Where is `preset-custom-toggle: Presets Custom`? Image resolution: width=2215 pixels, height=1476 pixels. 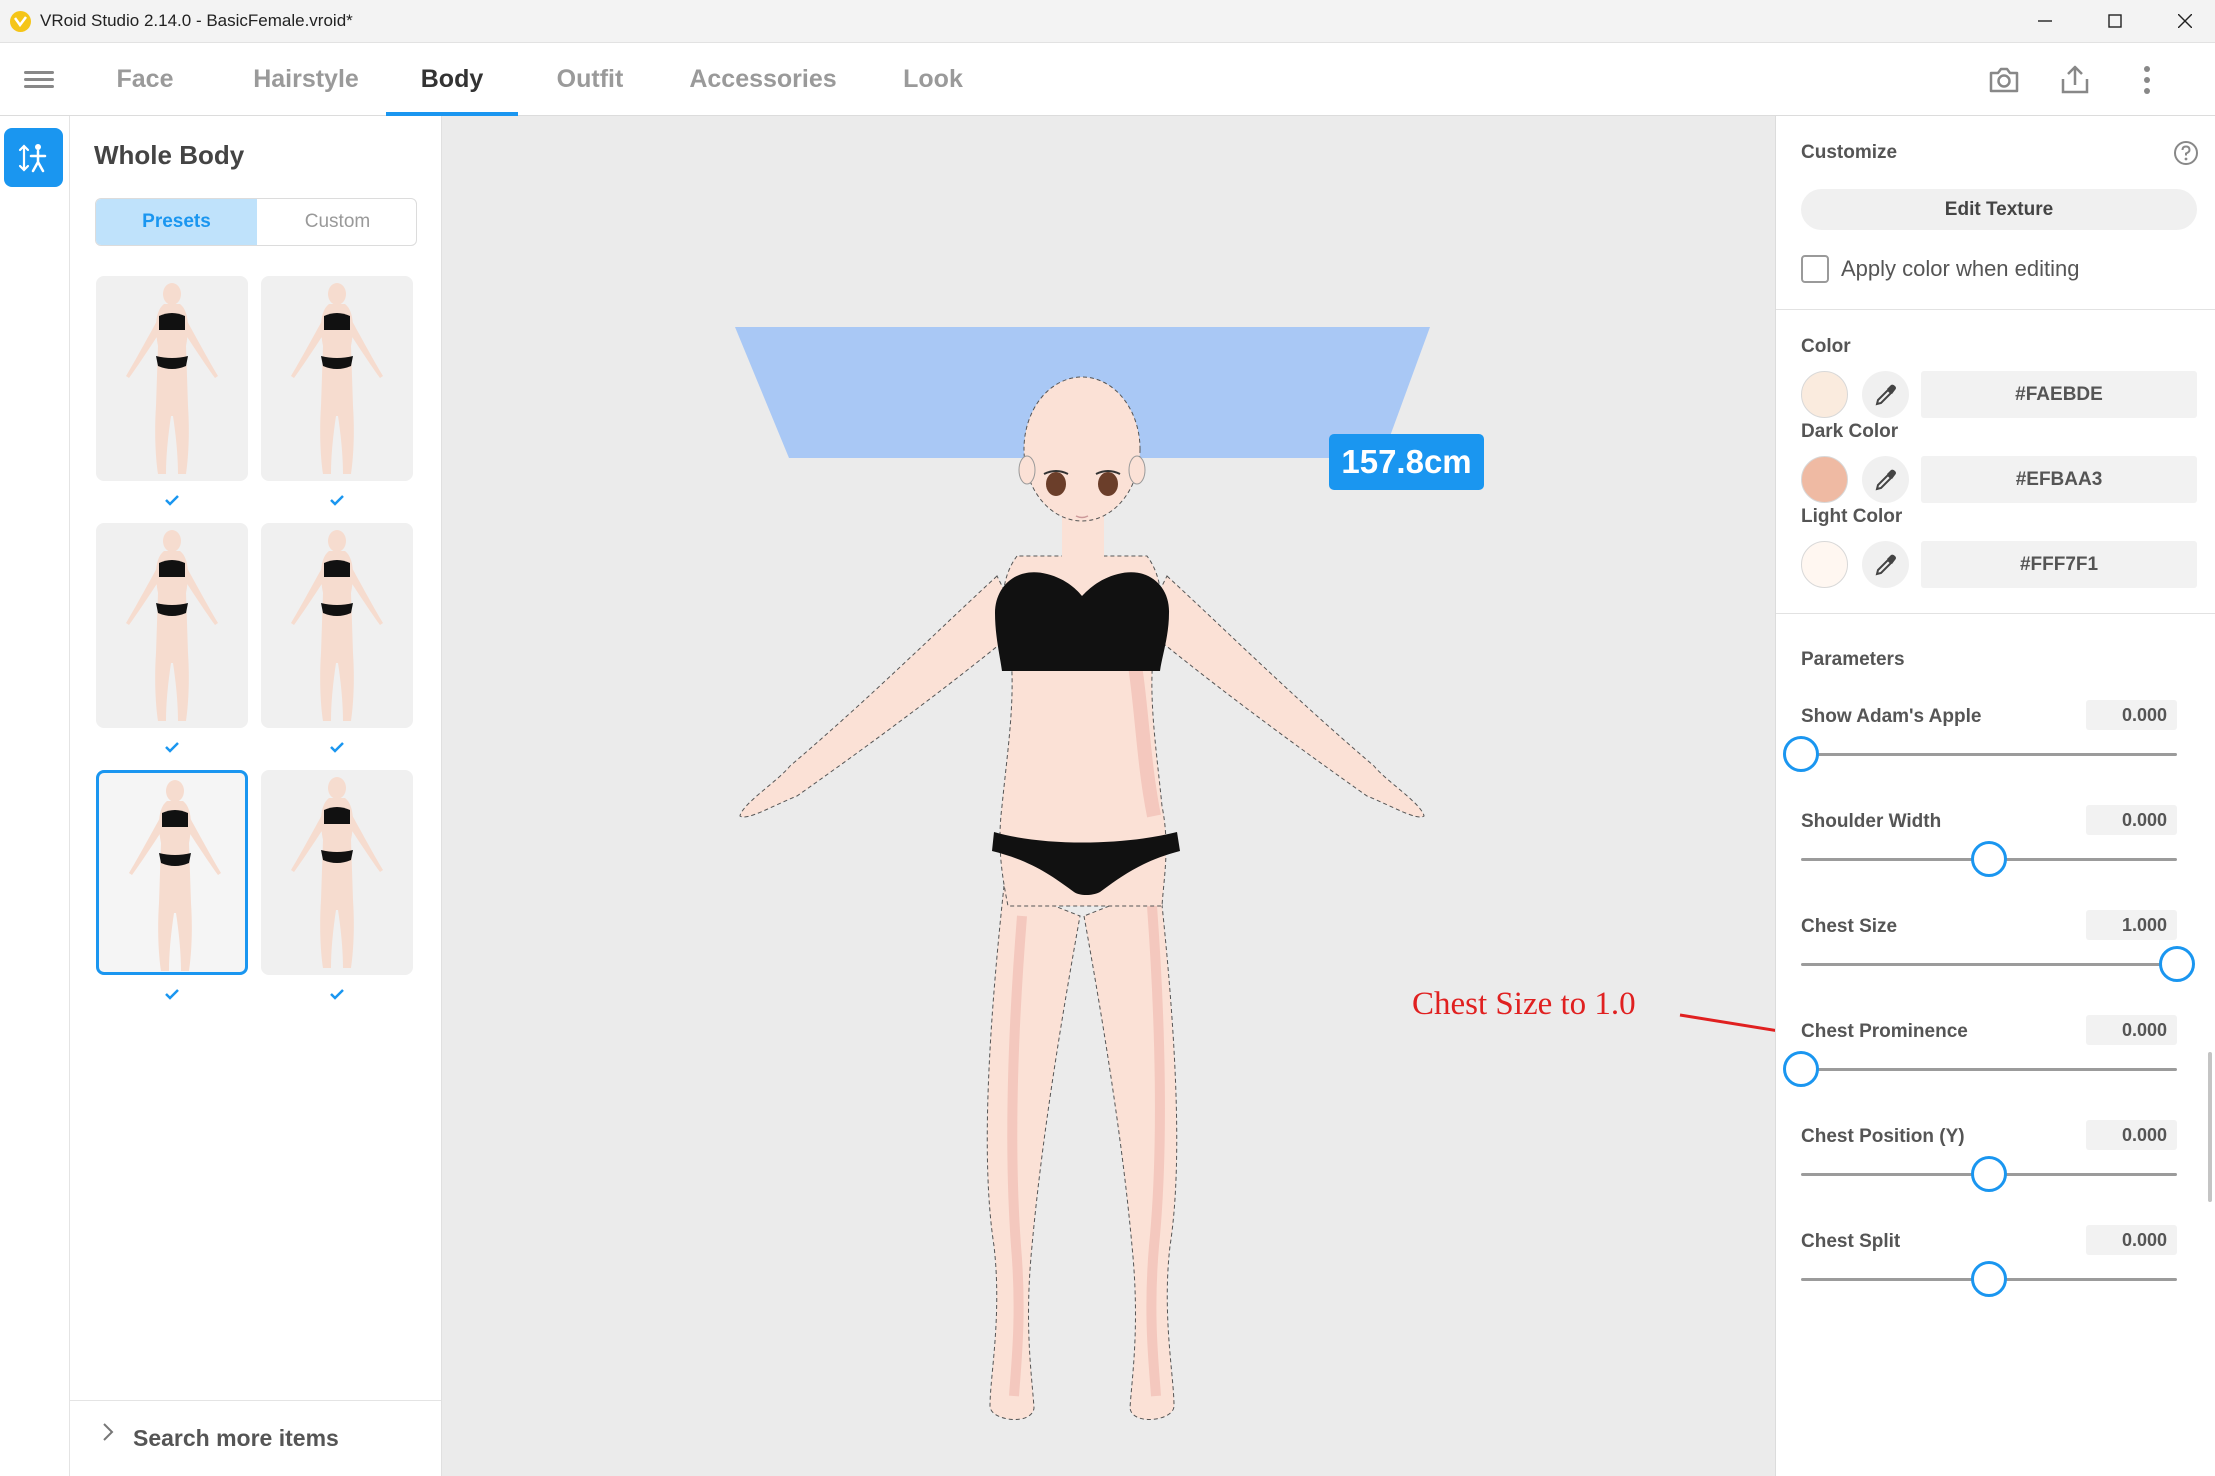 preset-custom-toggle: Presets Custom is located at coordinates (256, 222).